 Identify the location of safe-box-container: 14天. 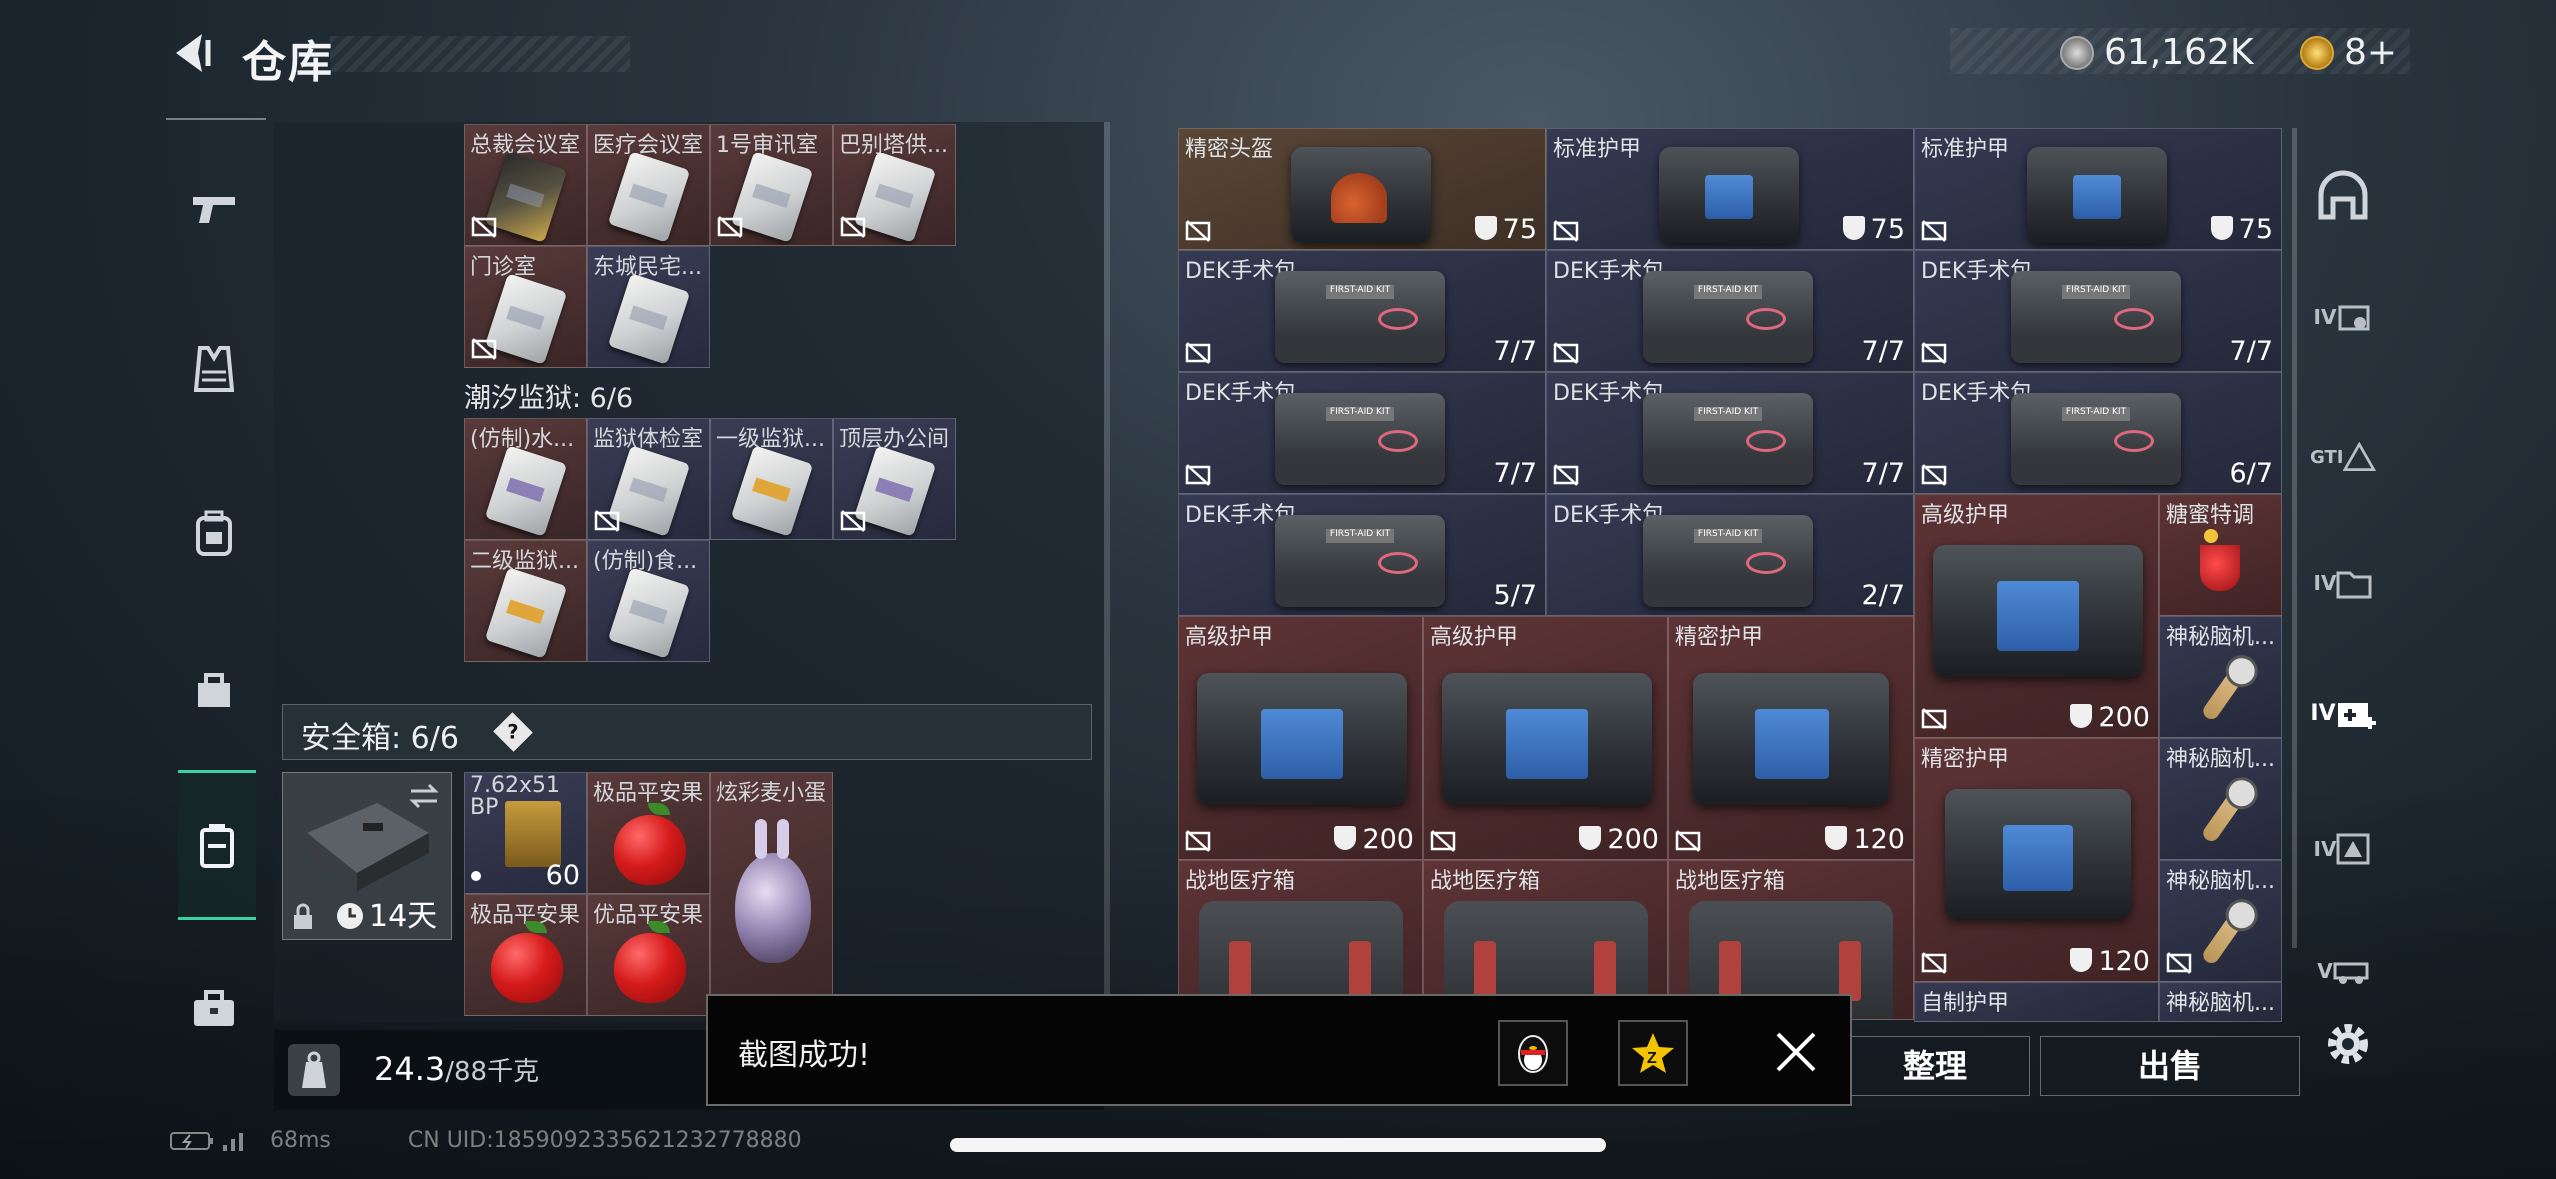
(367, 856).